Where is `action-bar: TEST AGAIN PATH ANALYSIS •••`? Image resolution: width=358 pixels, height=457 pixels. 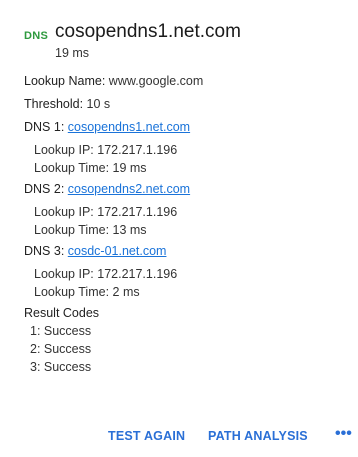
action-bar: TEST AGAIN PATH ANALYSIS ••• is located at coordinates (179, 437).